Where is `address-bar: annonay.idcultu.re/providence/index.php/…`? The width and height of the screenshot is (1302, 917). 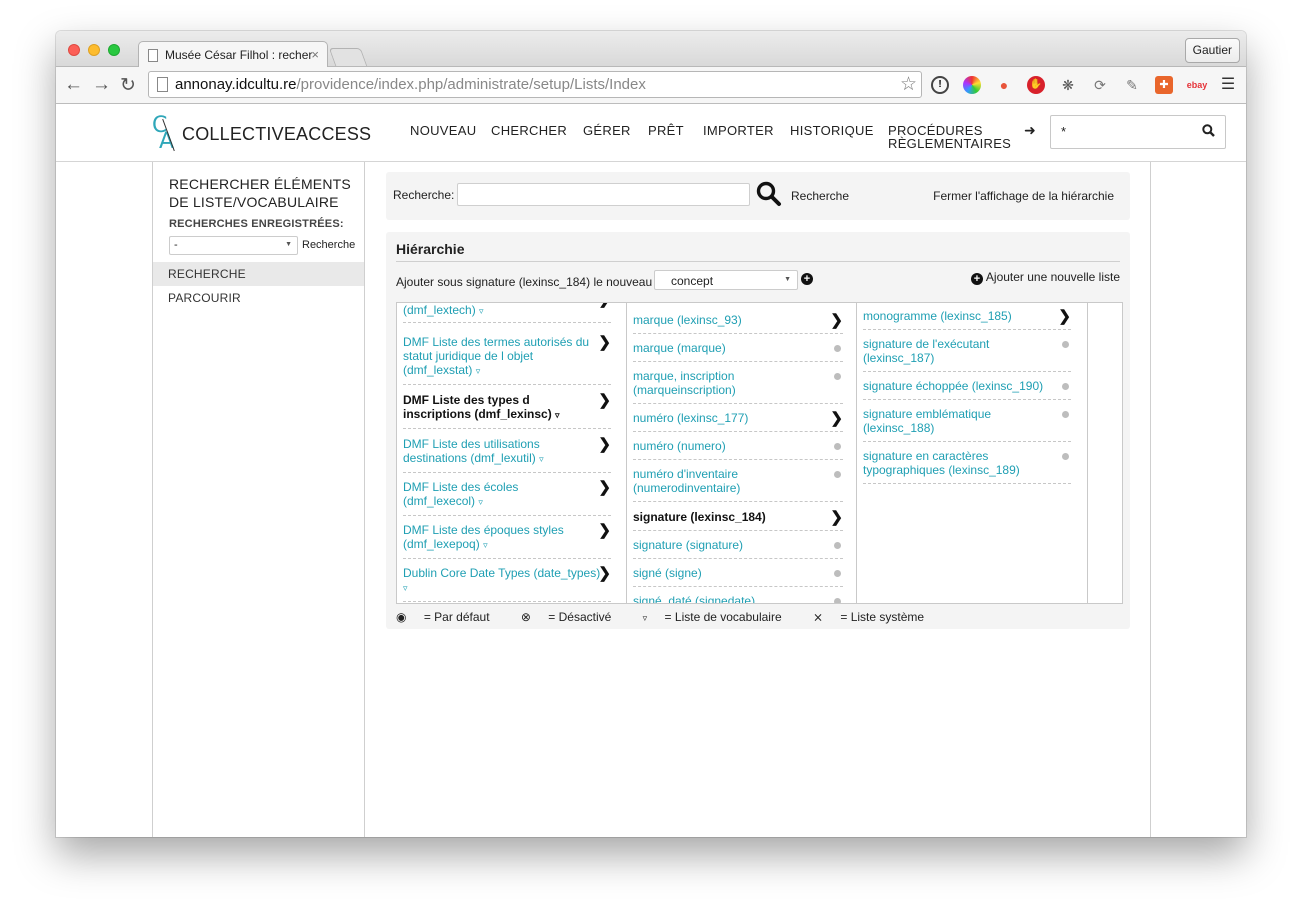 address-bar: annonay.idcultu.re/providence/index.php/… is located at coordinates (535, 84).